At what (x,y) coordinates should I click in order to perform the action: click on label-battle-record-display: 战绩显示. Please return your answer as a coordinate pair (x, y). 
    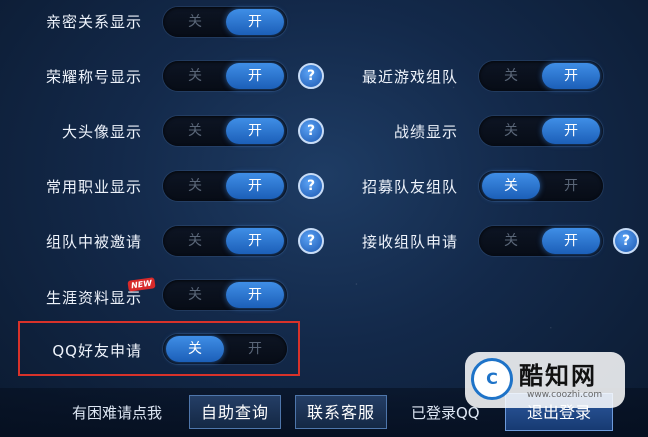
    Looking at the image, I should click on (425, 132).